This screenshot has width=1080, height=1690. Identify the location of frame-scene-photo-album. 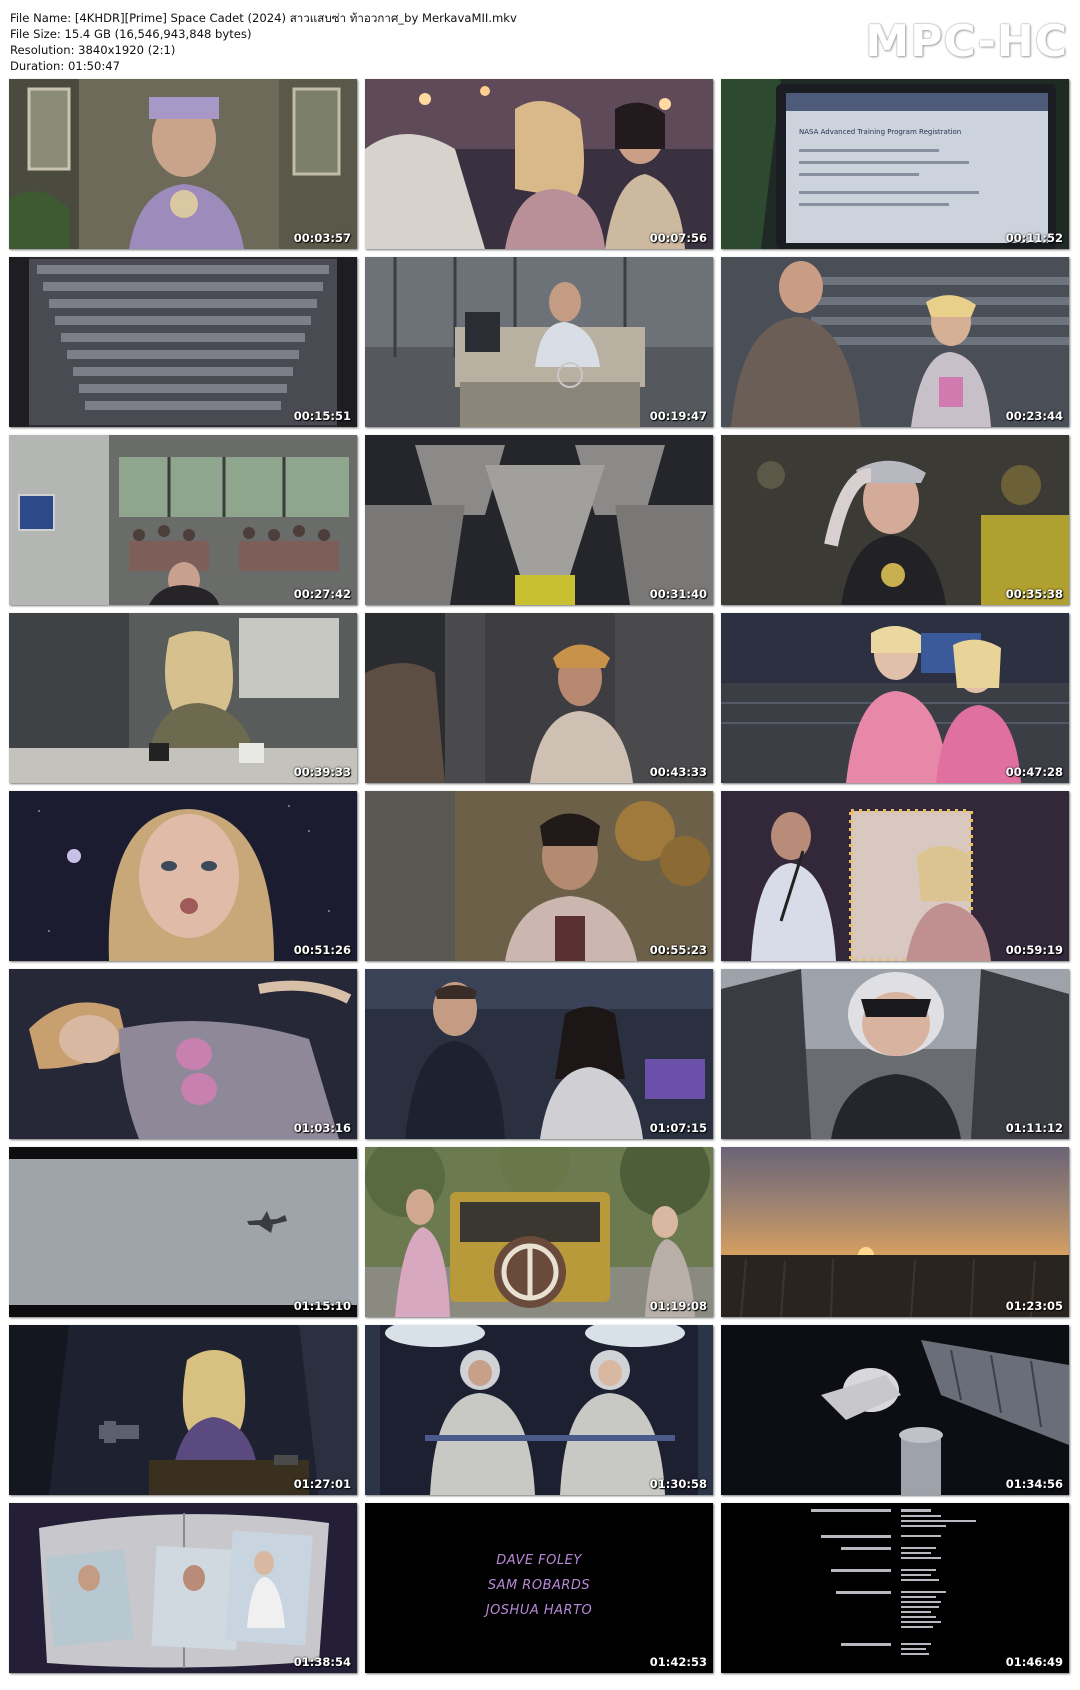
(183, 1588).